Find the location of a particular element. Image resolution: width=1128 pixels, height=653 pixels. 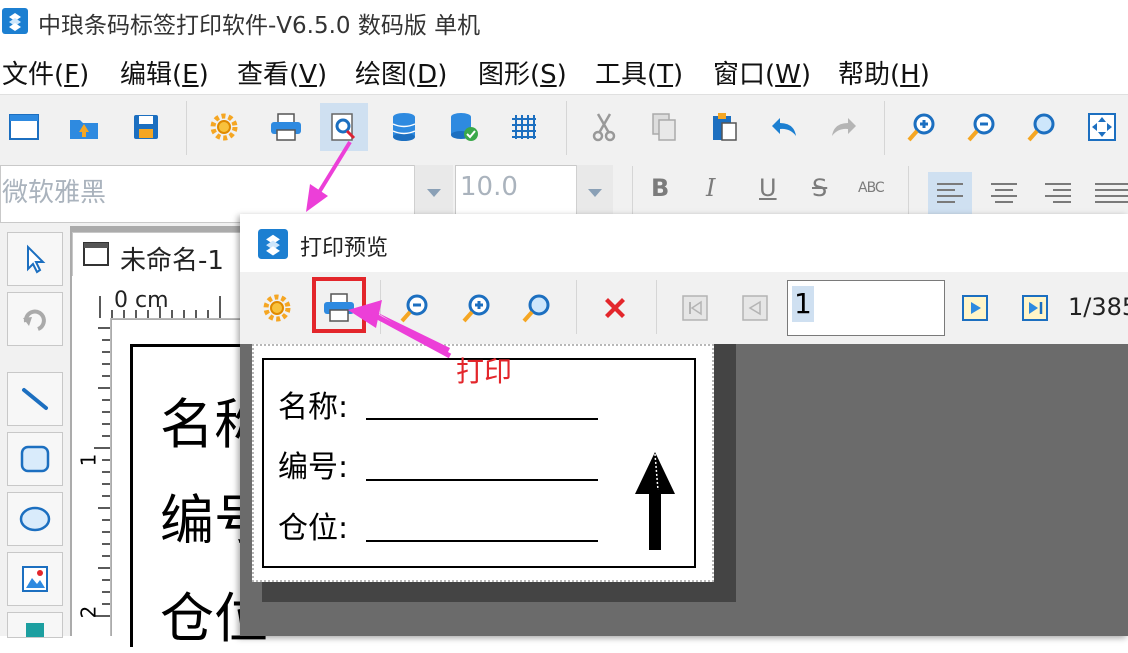

strikethrough-button: S is located at coordinates (819, 188).